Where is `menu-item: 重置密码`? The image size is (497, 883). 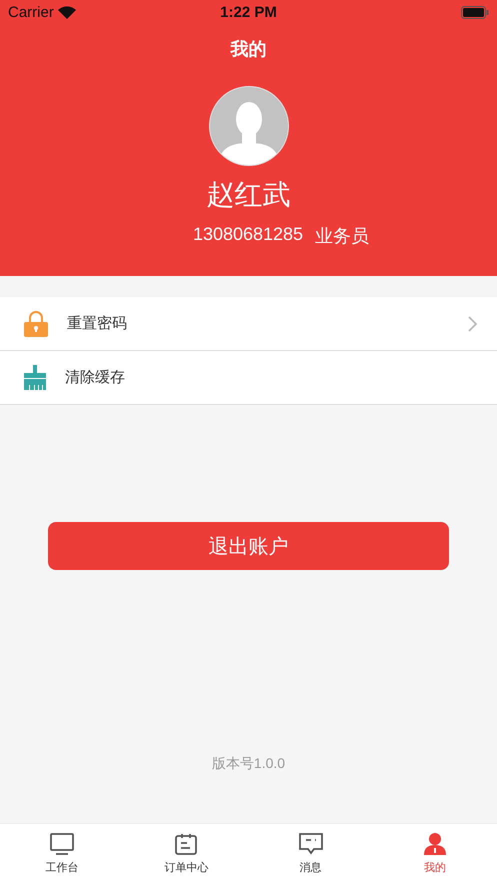 menu-item: 重置密码 is located at coordinates (248, 324).